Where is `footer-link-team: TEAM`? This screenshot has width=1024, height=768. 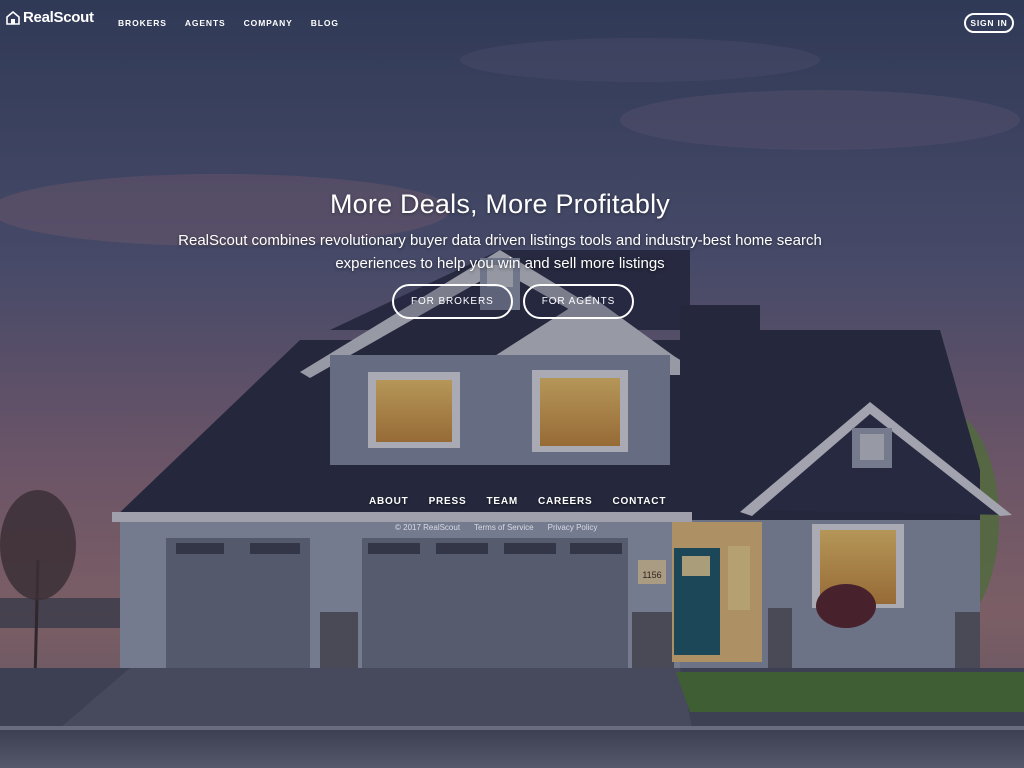
footer-link-team: TEAM is located at coordinates (502, 501).